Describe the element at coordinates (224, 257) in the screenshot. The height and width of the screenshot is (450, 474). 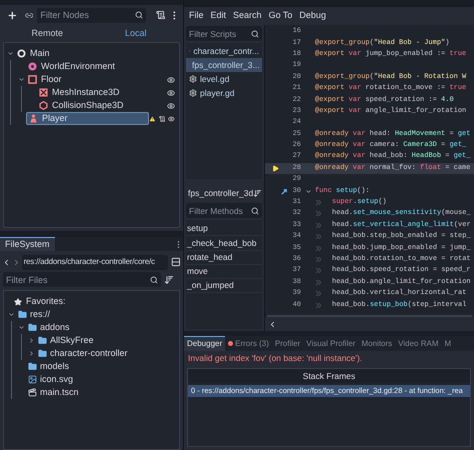
I see `method-list-item: rotate_head` at that location.